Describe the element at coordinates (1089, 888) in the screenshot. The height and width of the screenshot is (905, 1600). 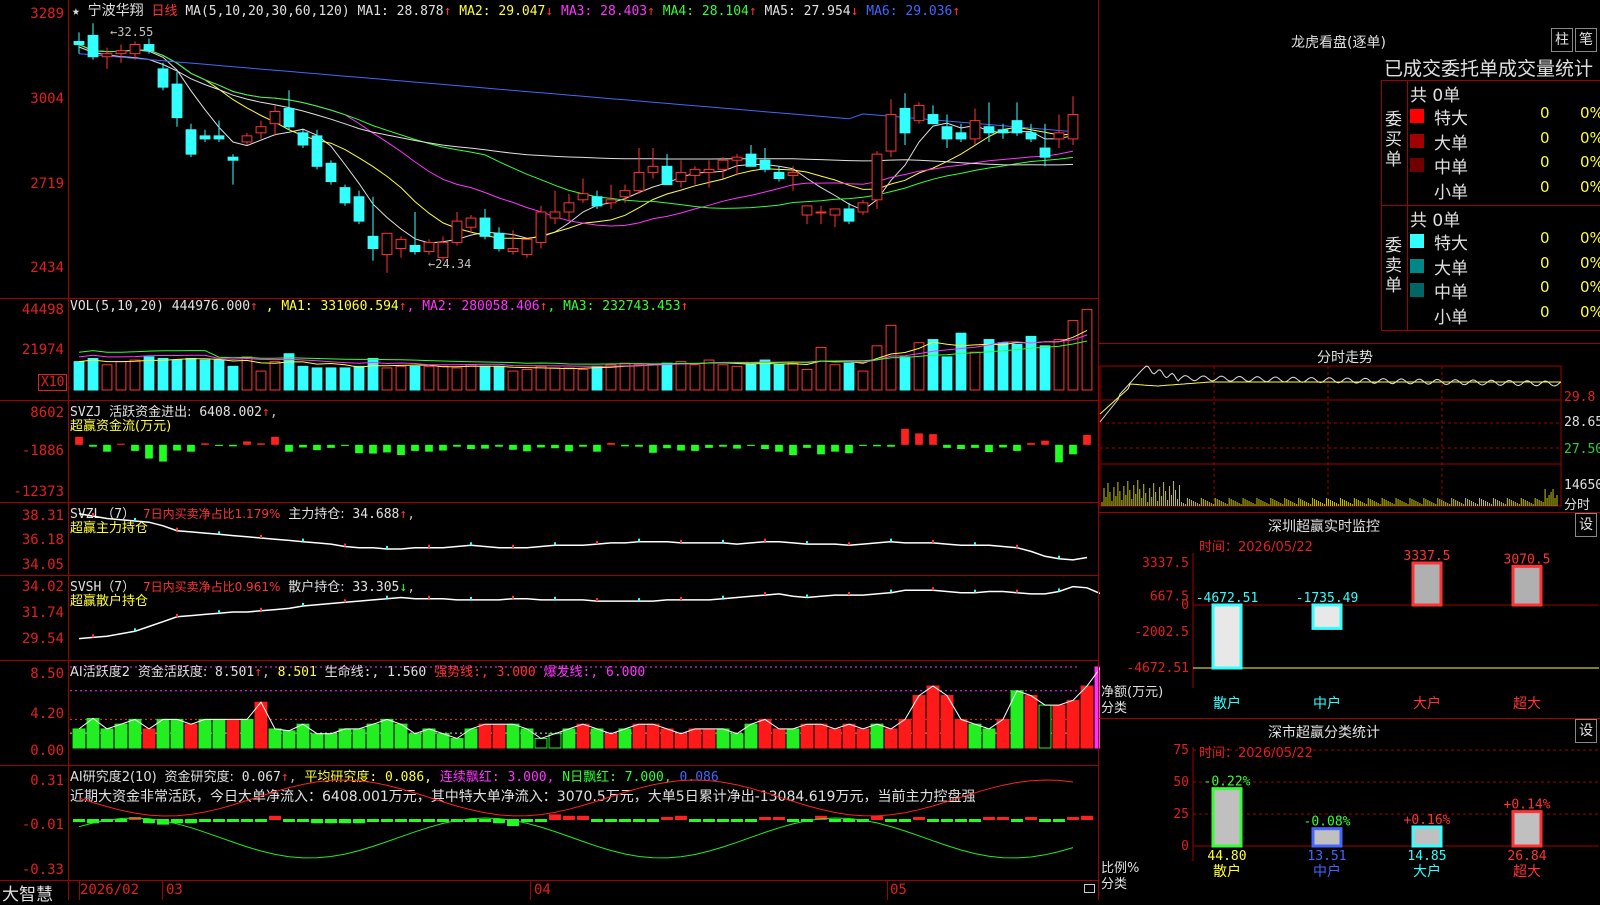
I see `lock-icon` at that location.